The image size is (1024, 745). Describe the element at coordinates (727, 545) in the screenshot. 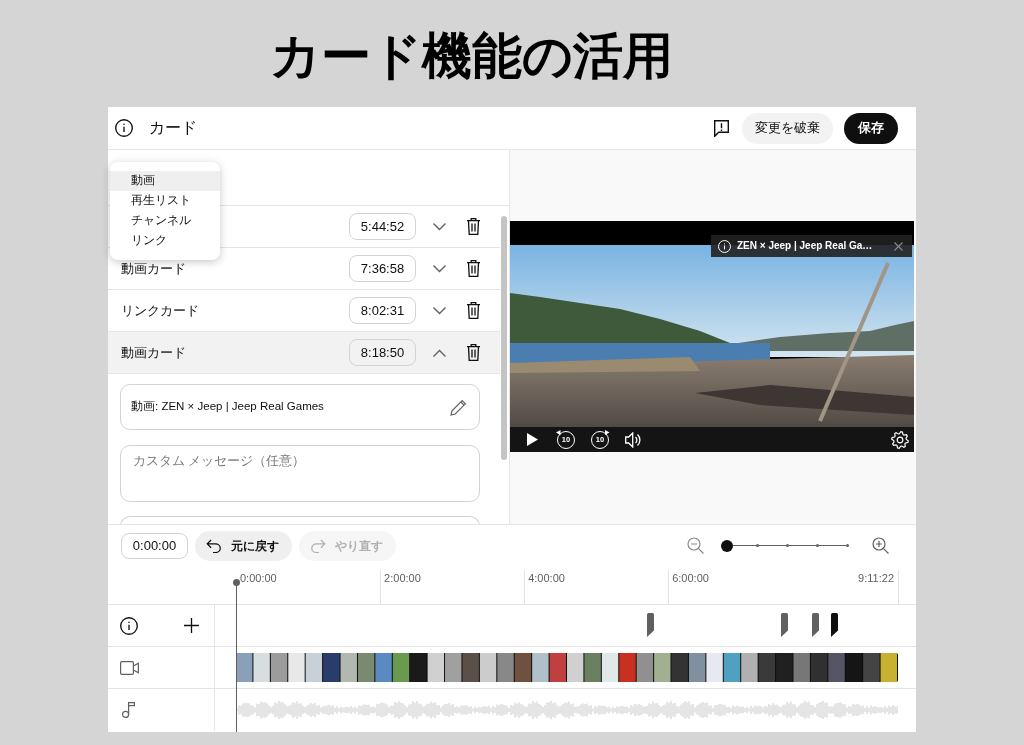

I see `slider-thumb` at that location.